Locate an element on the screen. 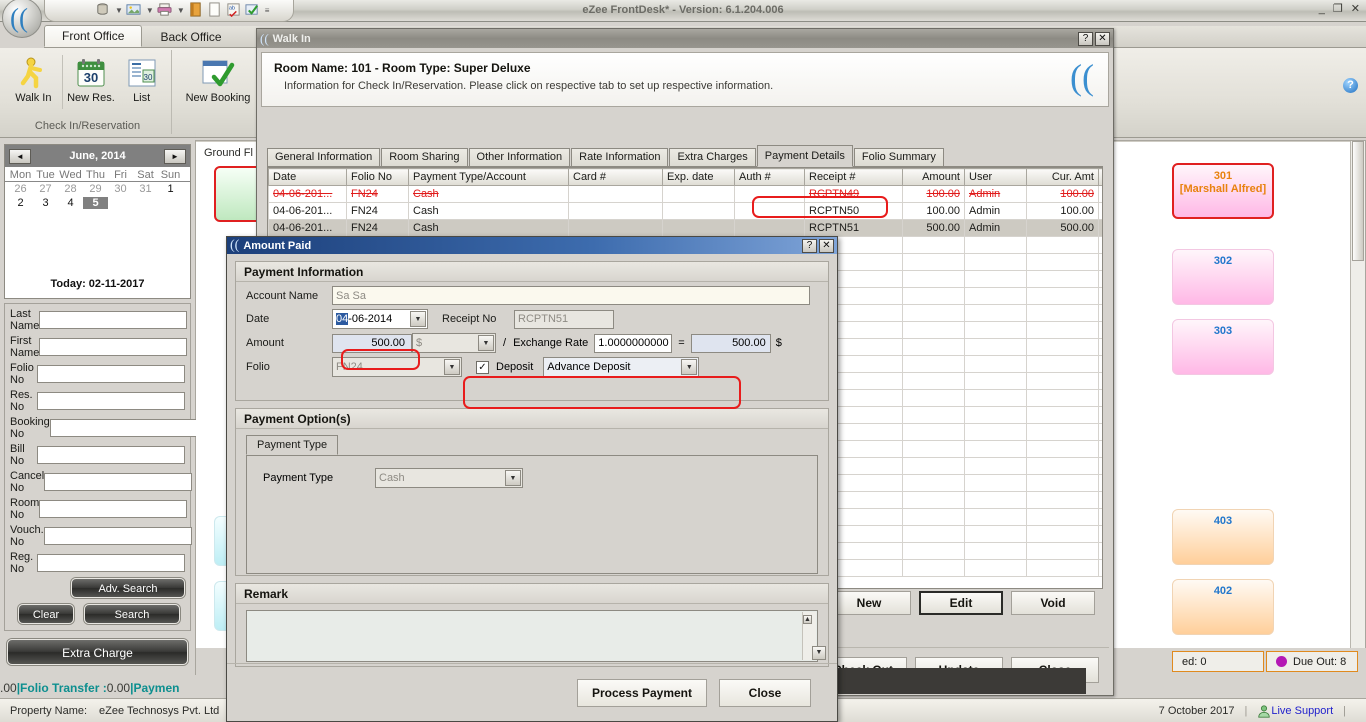 The height and width of the screenshot is (722, 1366). calendar-day: 26 is located at coordinates (20, 189).